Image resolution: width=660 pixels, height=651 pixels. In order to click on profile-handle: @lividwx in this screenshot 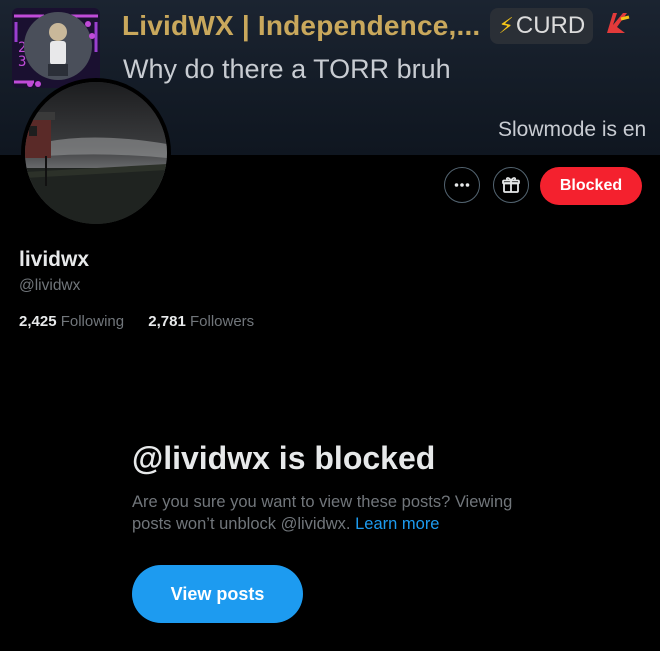, I will do `click(50, 285)`.